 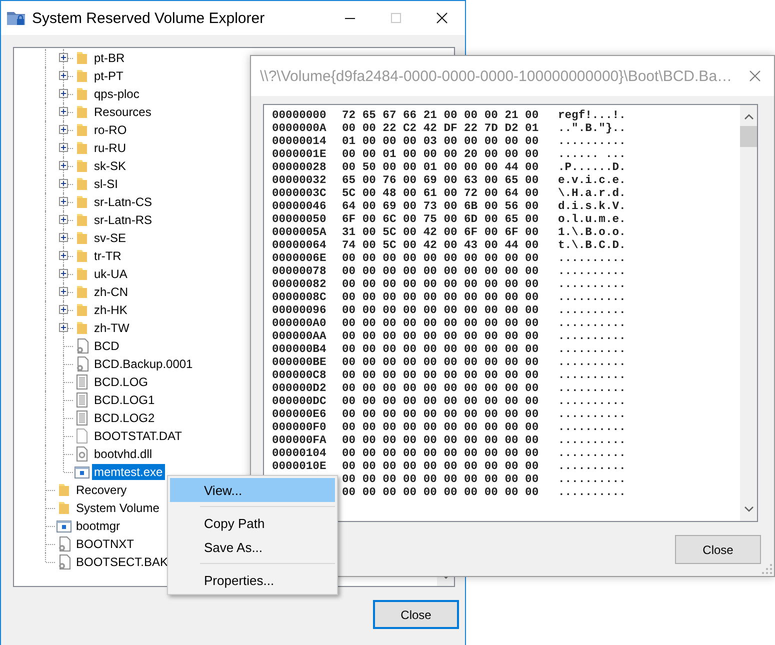 I want to click on tree-item: System Volume, so click(x=118, y=508).